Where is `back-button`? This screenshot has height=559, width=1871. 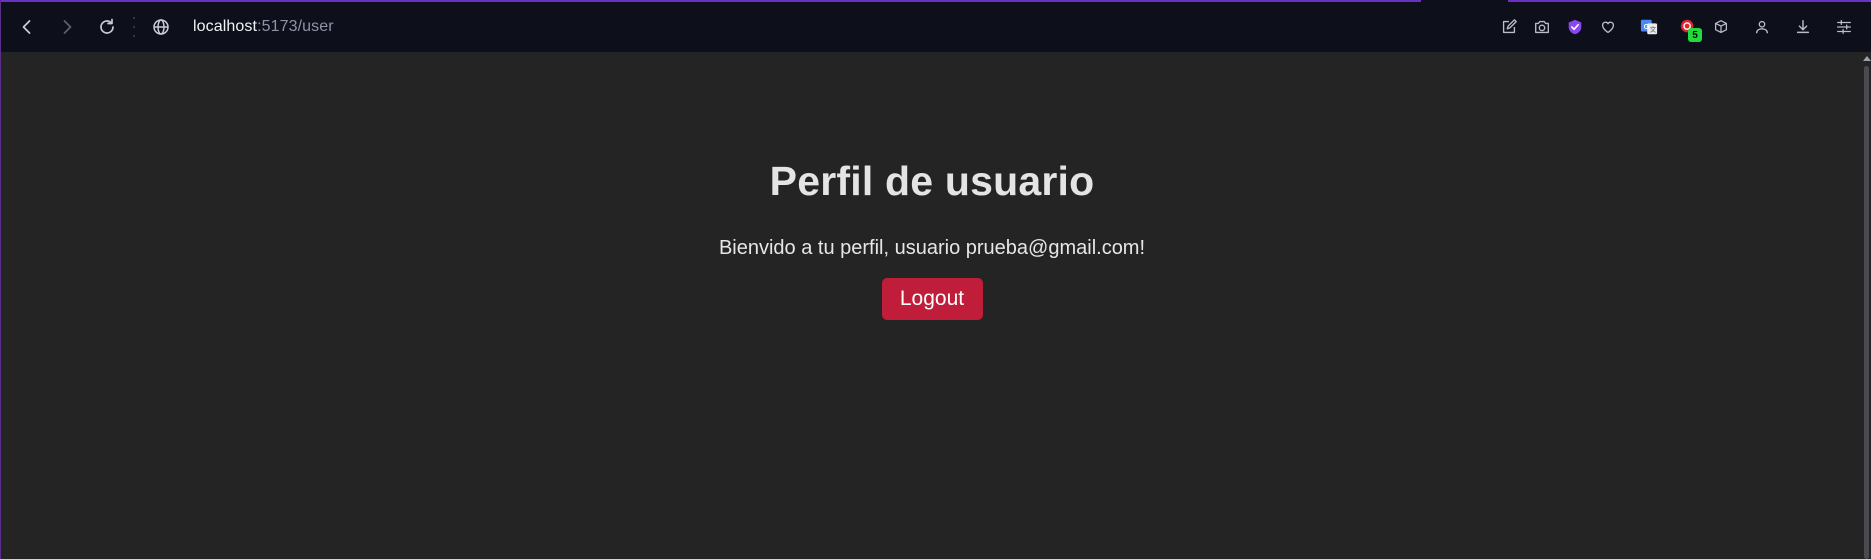
back-button is located at coordinates (27, 27).